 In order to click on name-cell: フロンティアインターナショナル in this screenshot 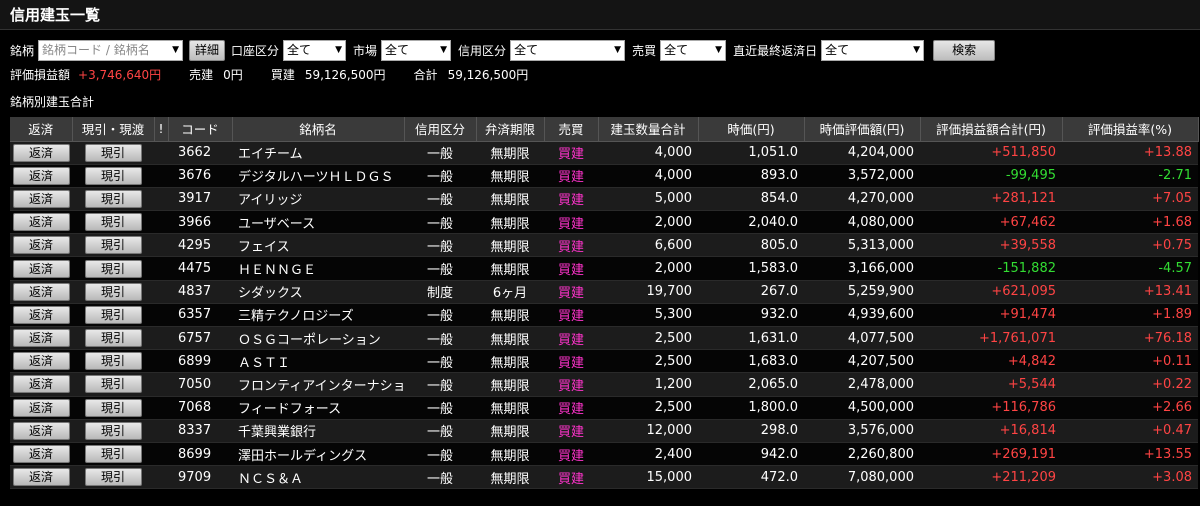, I will do `click(318, 384)`.